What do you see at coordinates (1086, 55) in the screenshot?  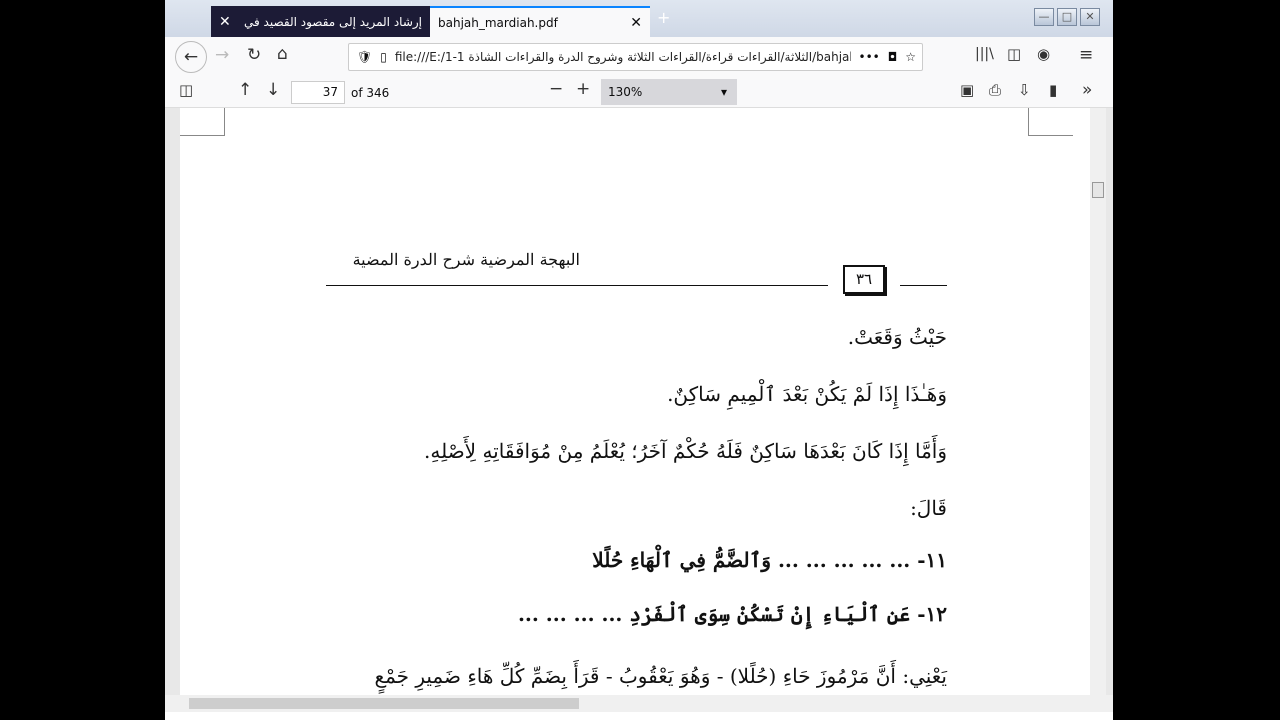 I see `menu-icon: ≡` at bounding box center [1086, 55].